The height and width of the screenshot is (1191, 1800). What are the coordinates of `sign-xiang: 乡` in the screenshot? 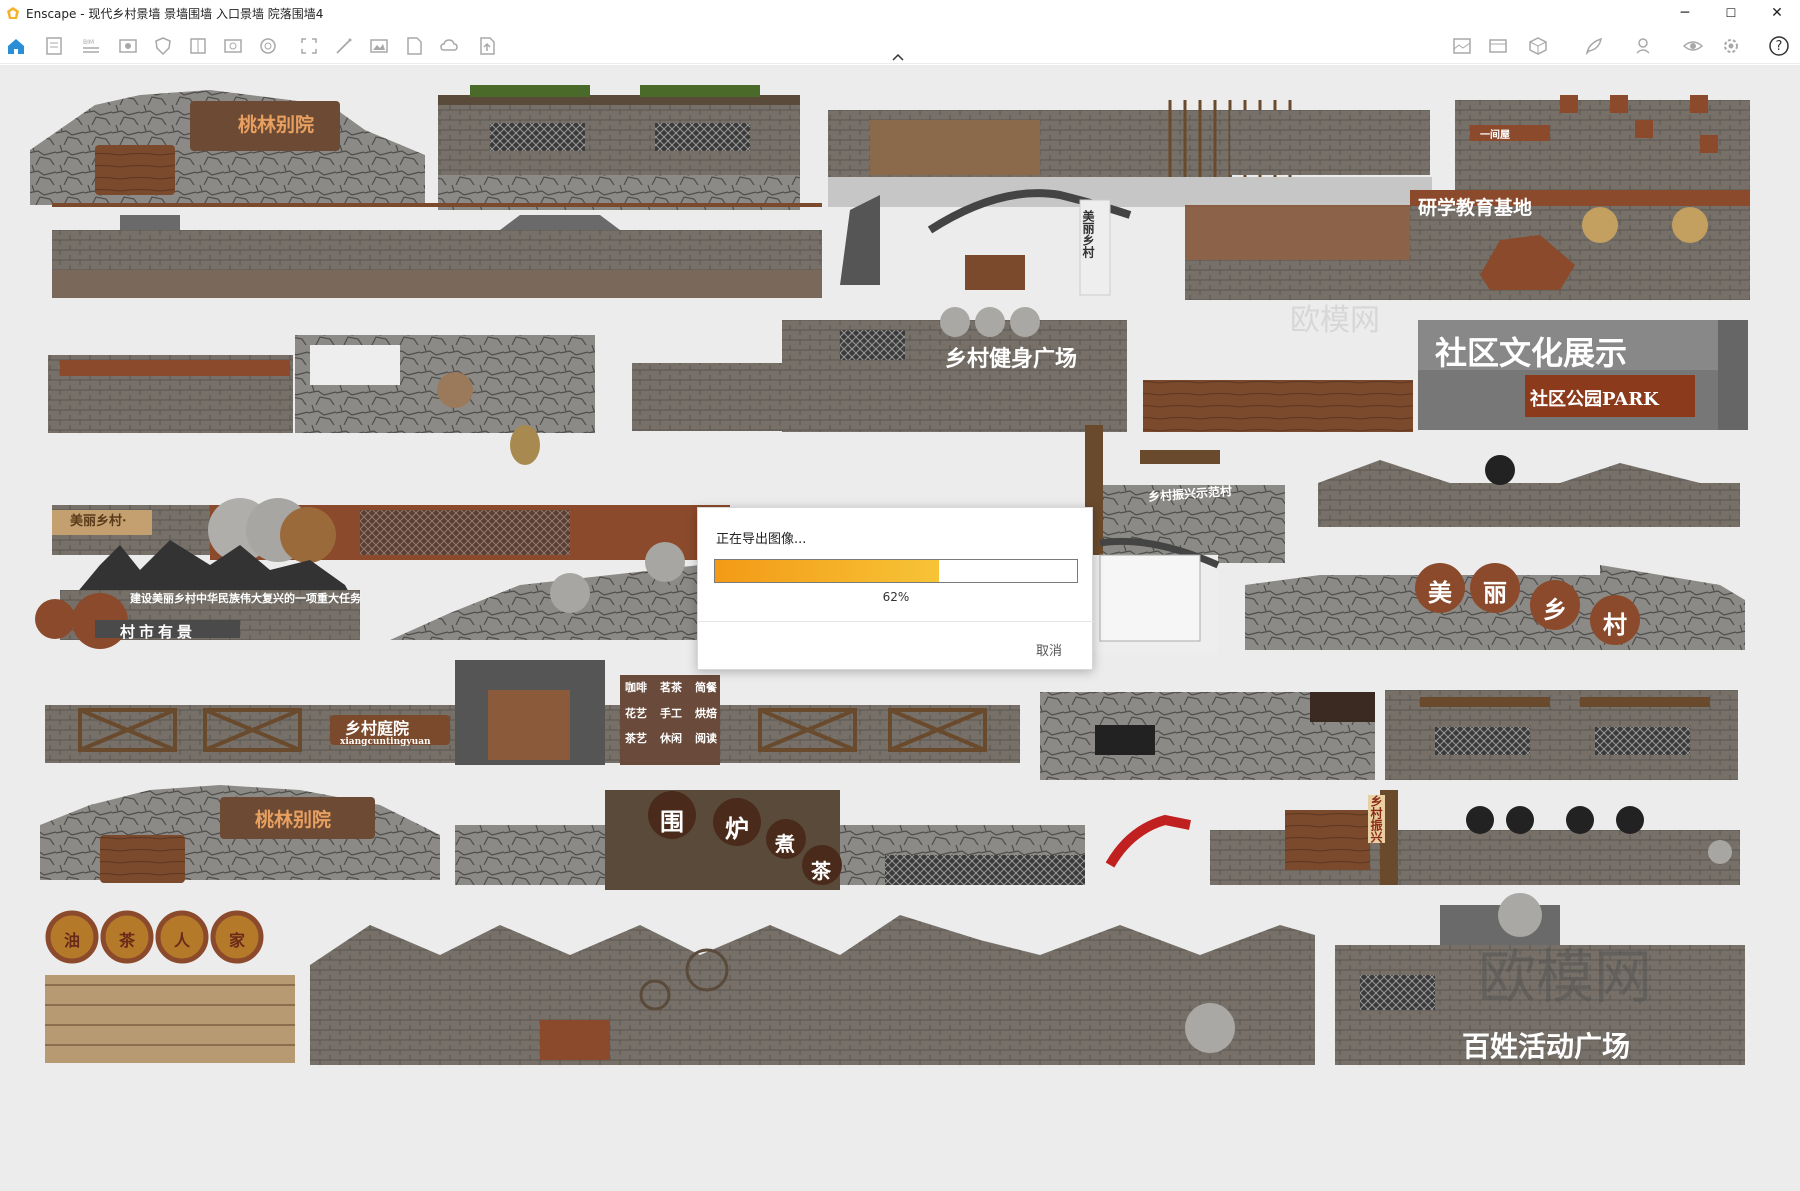 It's located at (1555, 609).